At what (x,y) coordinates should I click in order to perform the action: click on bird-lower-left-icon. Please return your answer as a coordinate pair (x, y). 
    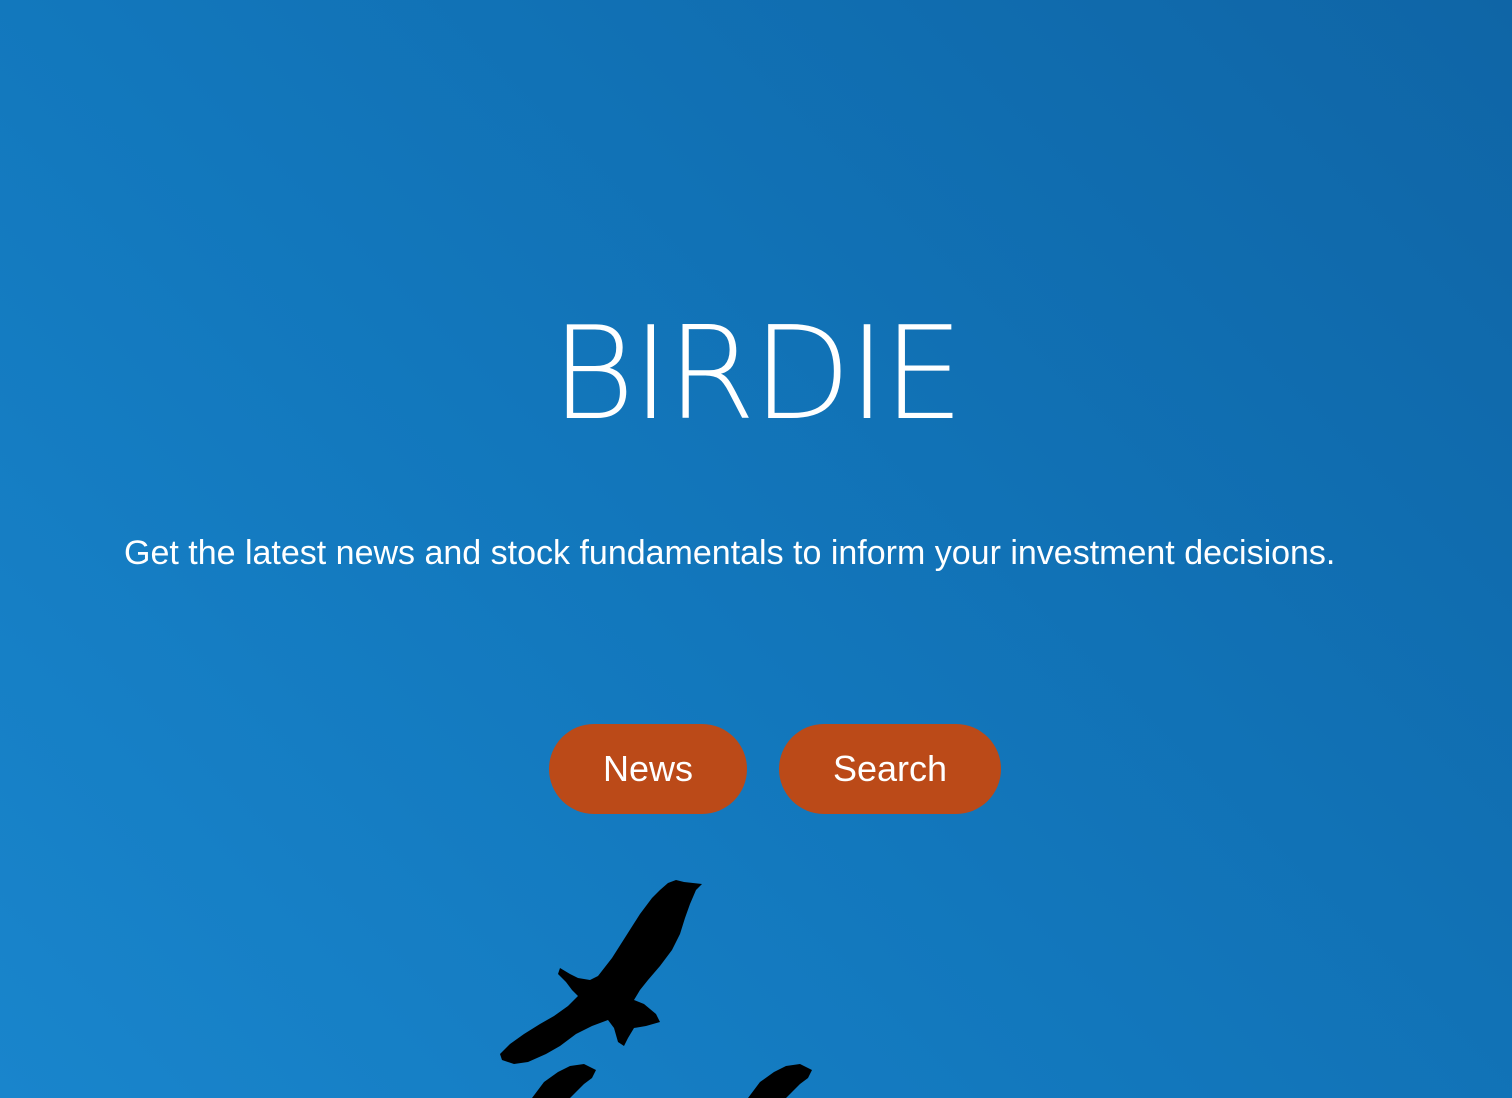
    Looking at the image, I should click on (564, 1081).